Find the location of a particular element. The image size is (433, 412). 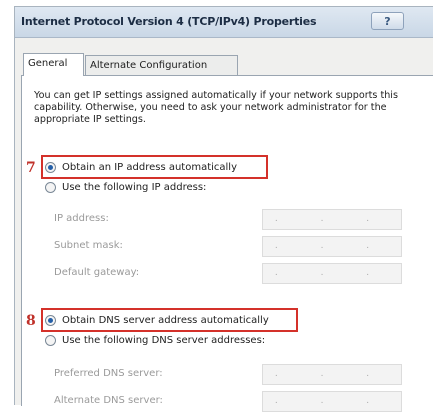

default-gateway-input: . . . is located at coordinates (332, 273).